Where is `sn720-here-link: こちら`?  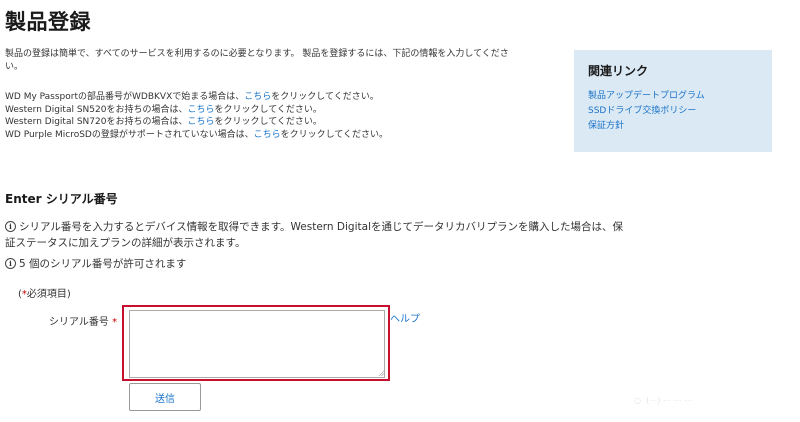 sn720-here-link: こちら is located at coordinates (200, 122).